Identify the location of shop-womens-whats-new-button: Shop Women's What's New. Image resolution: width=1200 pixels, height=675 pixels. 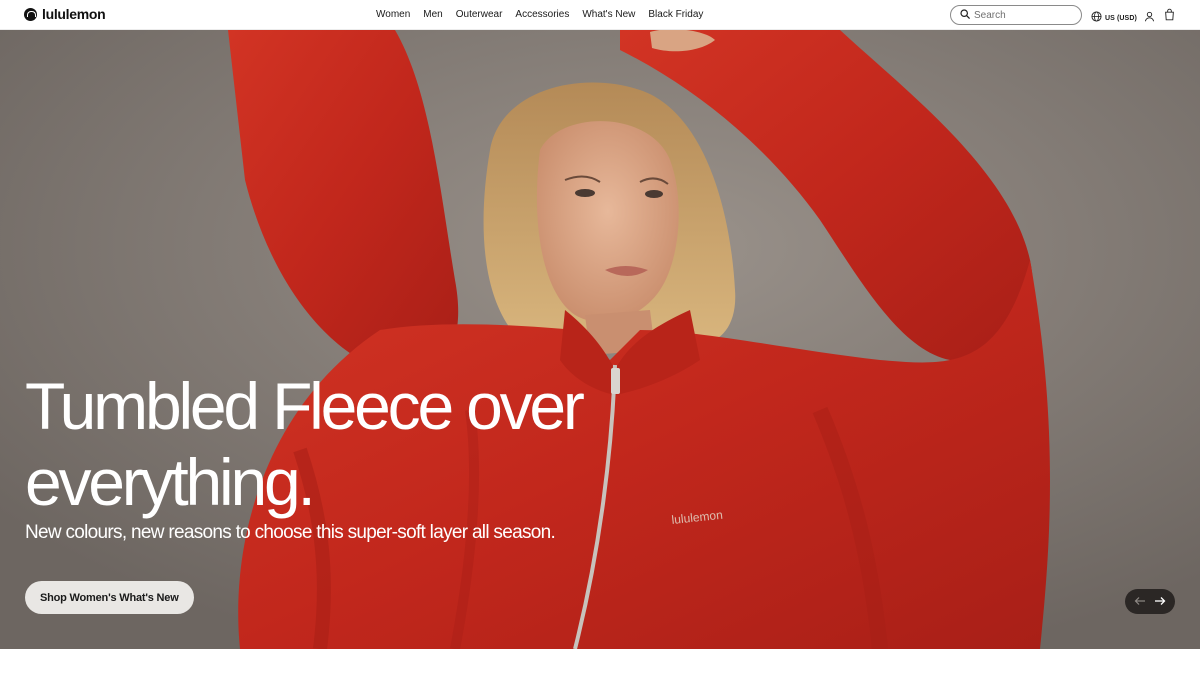
(109, 597).